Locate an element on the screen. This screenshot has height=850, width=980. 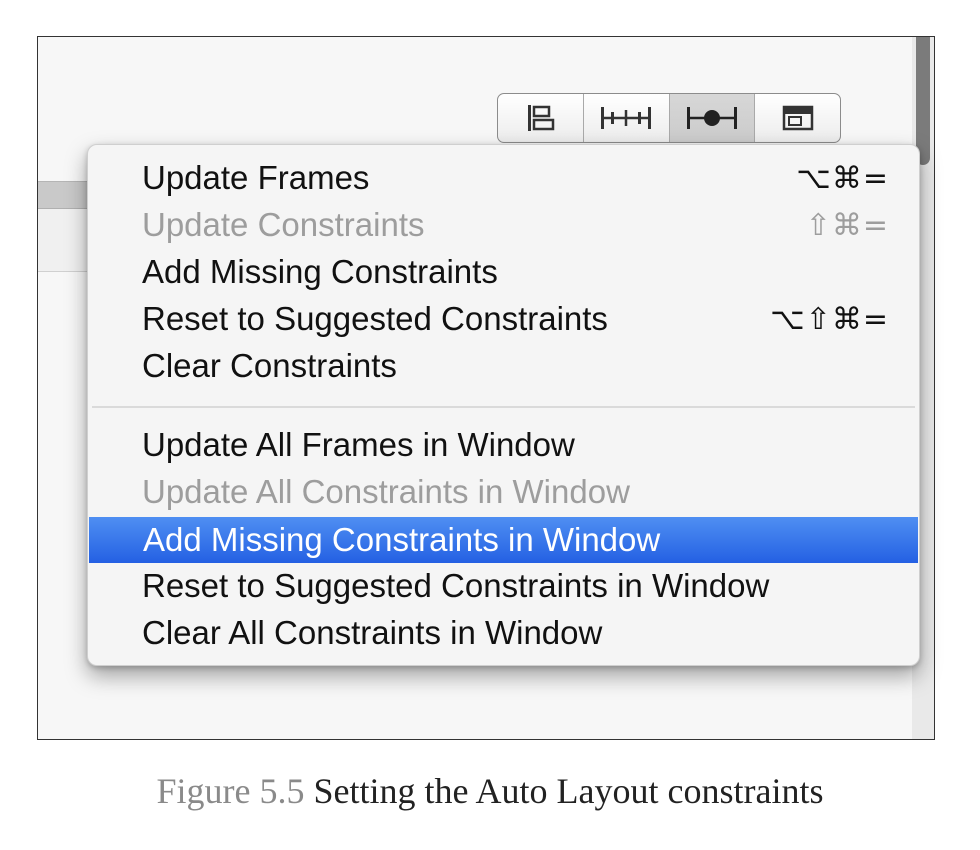
menu-item-label: Reset to Suggested Constraints in Window is located at coordinates (456, 585).